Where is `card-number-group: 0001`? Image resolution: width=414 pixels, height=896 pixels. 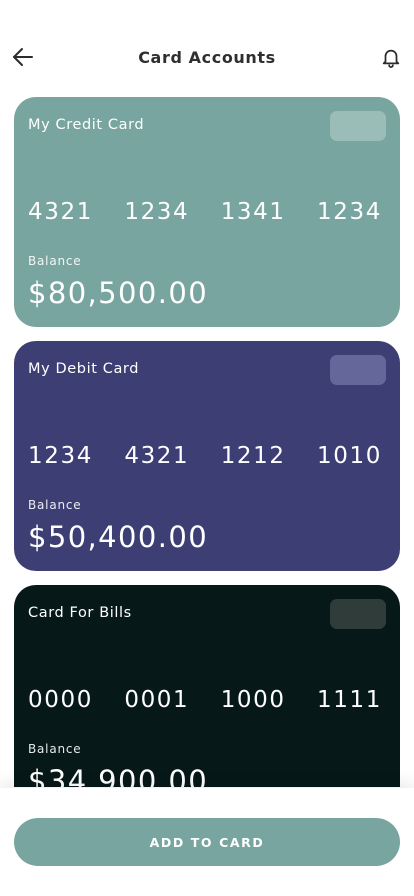
card-number-group: 0001 is located at coordinates (157, 700).